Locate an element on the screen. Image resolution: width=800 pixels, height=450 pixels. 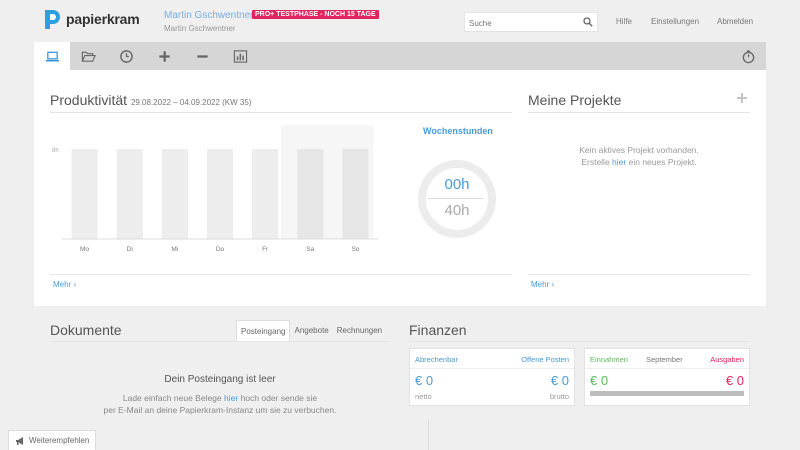
projects-more-link: Mehr › is located at coordinates (542, 284).